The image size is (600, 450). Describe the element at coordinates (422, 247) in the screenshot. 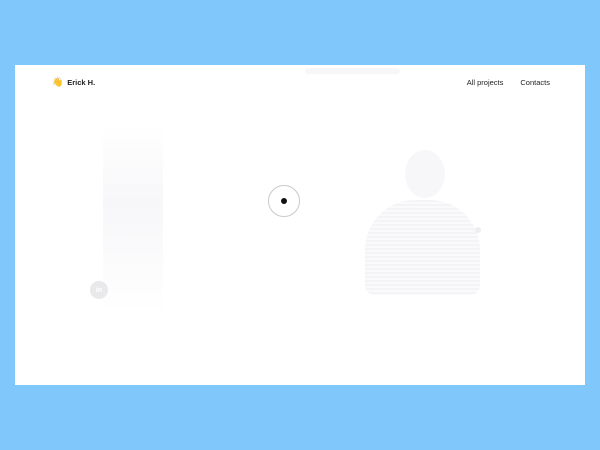

I see `portrait-body-shape` at that location.